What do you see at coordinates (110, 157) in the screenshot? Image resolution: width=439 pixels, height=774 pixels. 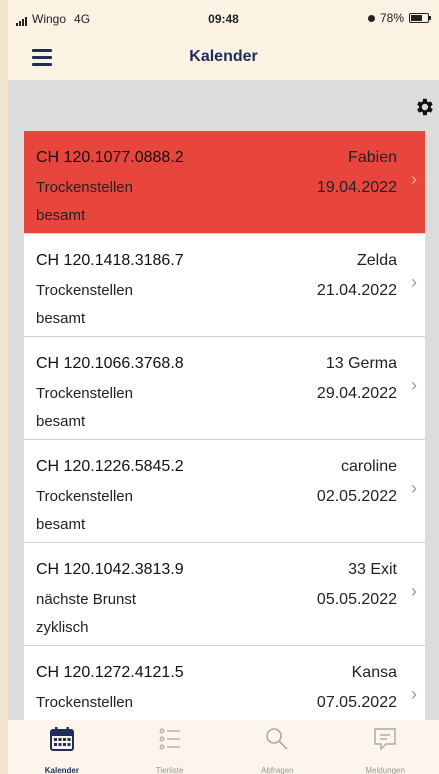 I see `animal-id: CH 120.1077.0888.2` at bounding box center [110, 157].